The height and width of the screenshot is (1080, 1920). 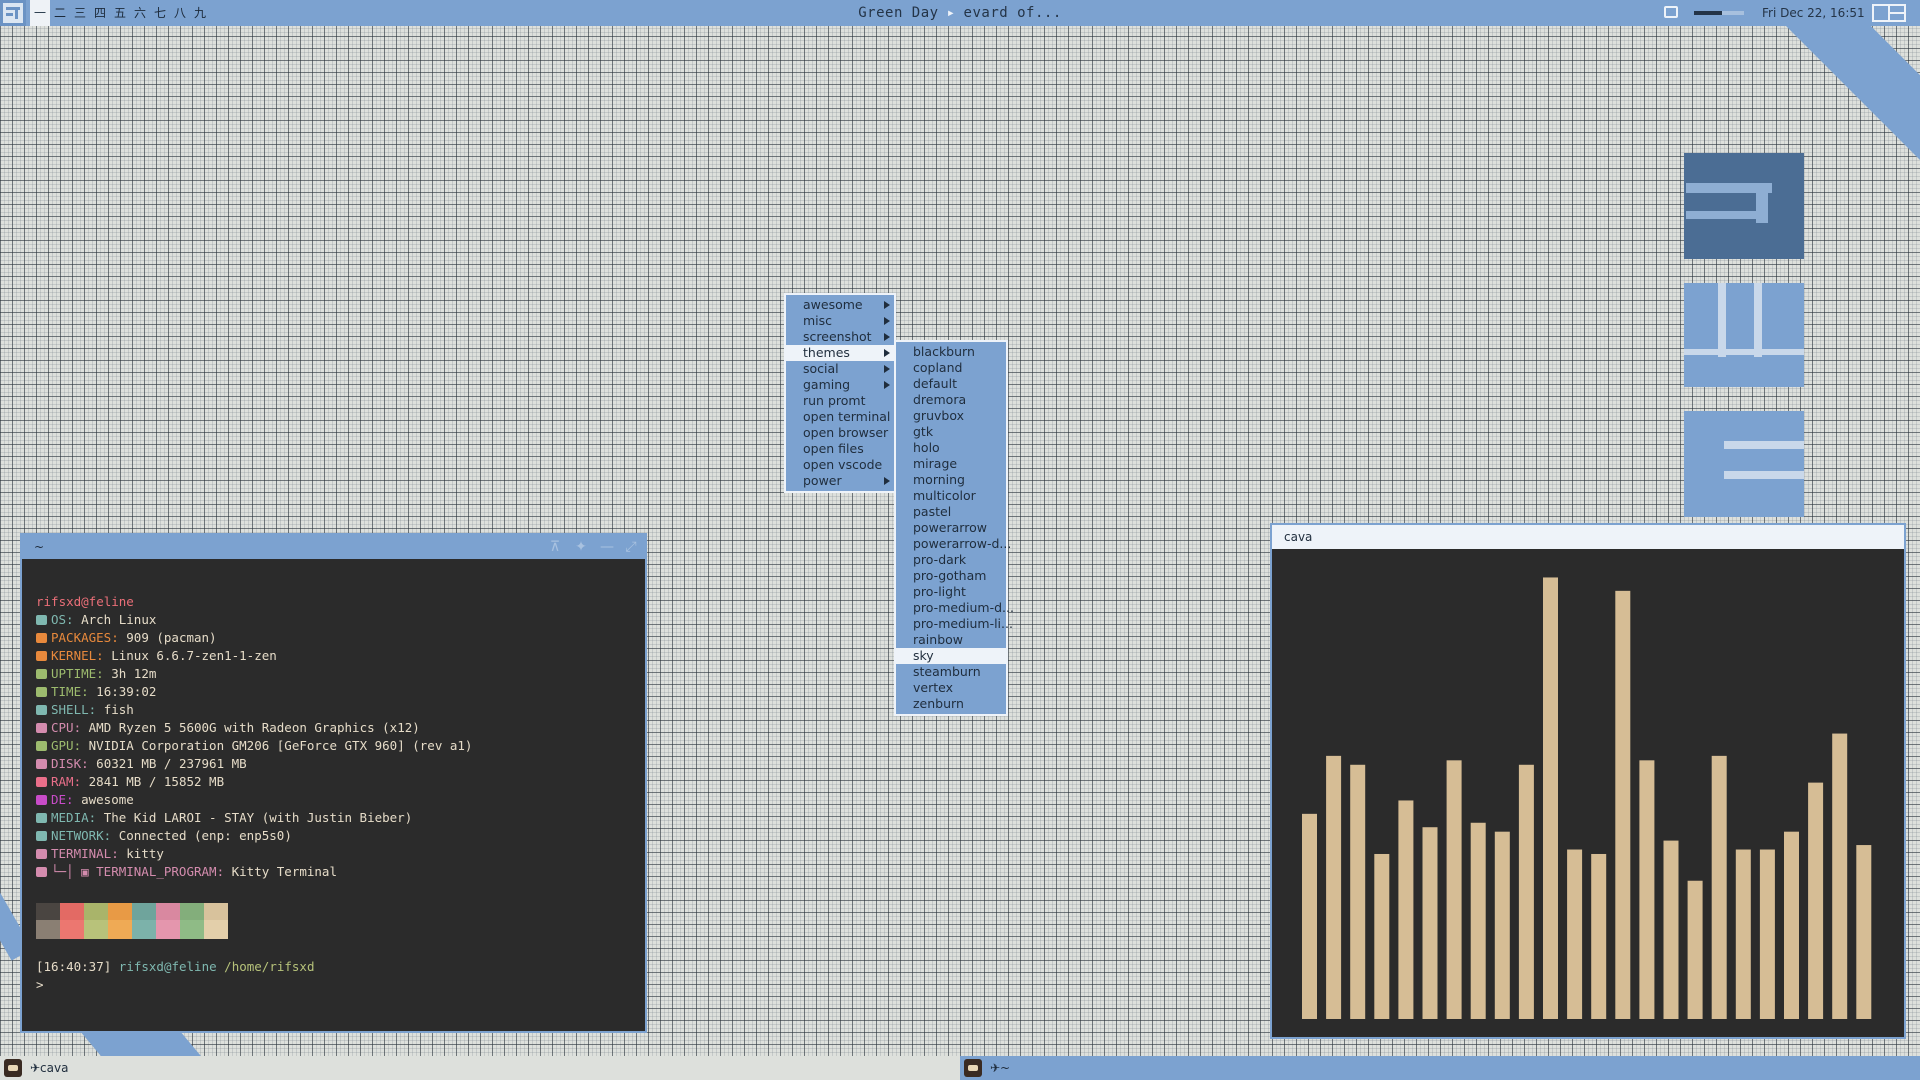 What do you see at coordinates (840, 433) in the screenshot?
I see `menu-item-open-browser: open browser` at bounding box center [840, 433].